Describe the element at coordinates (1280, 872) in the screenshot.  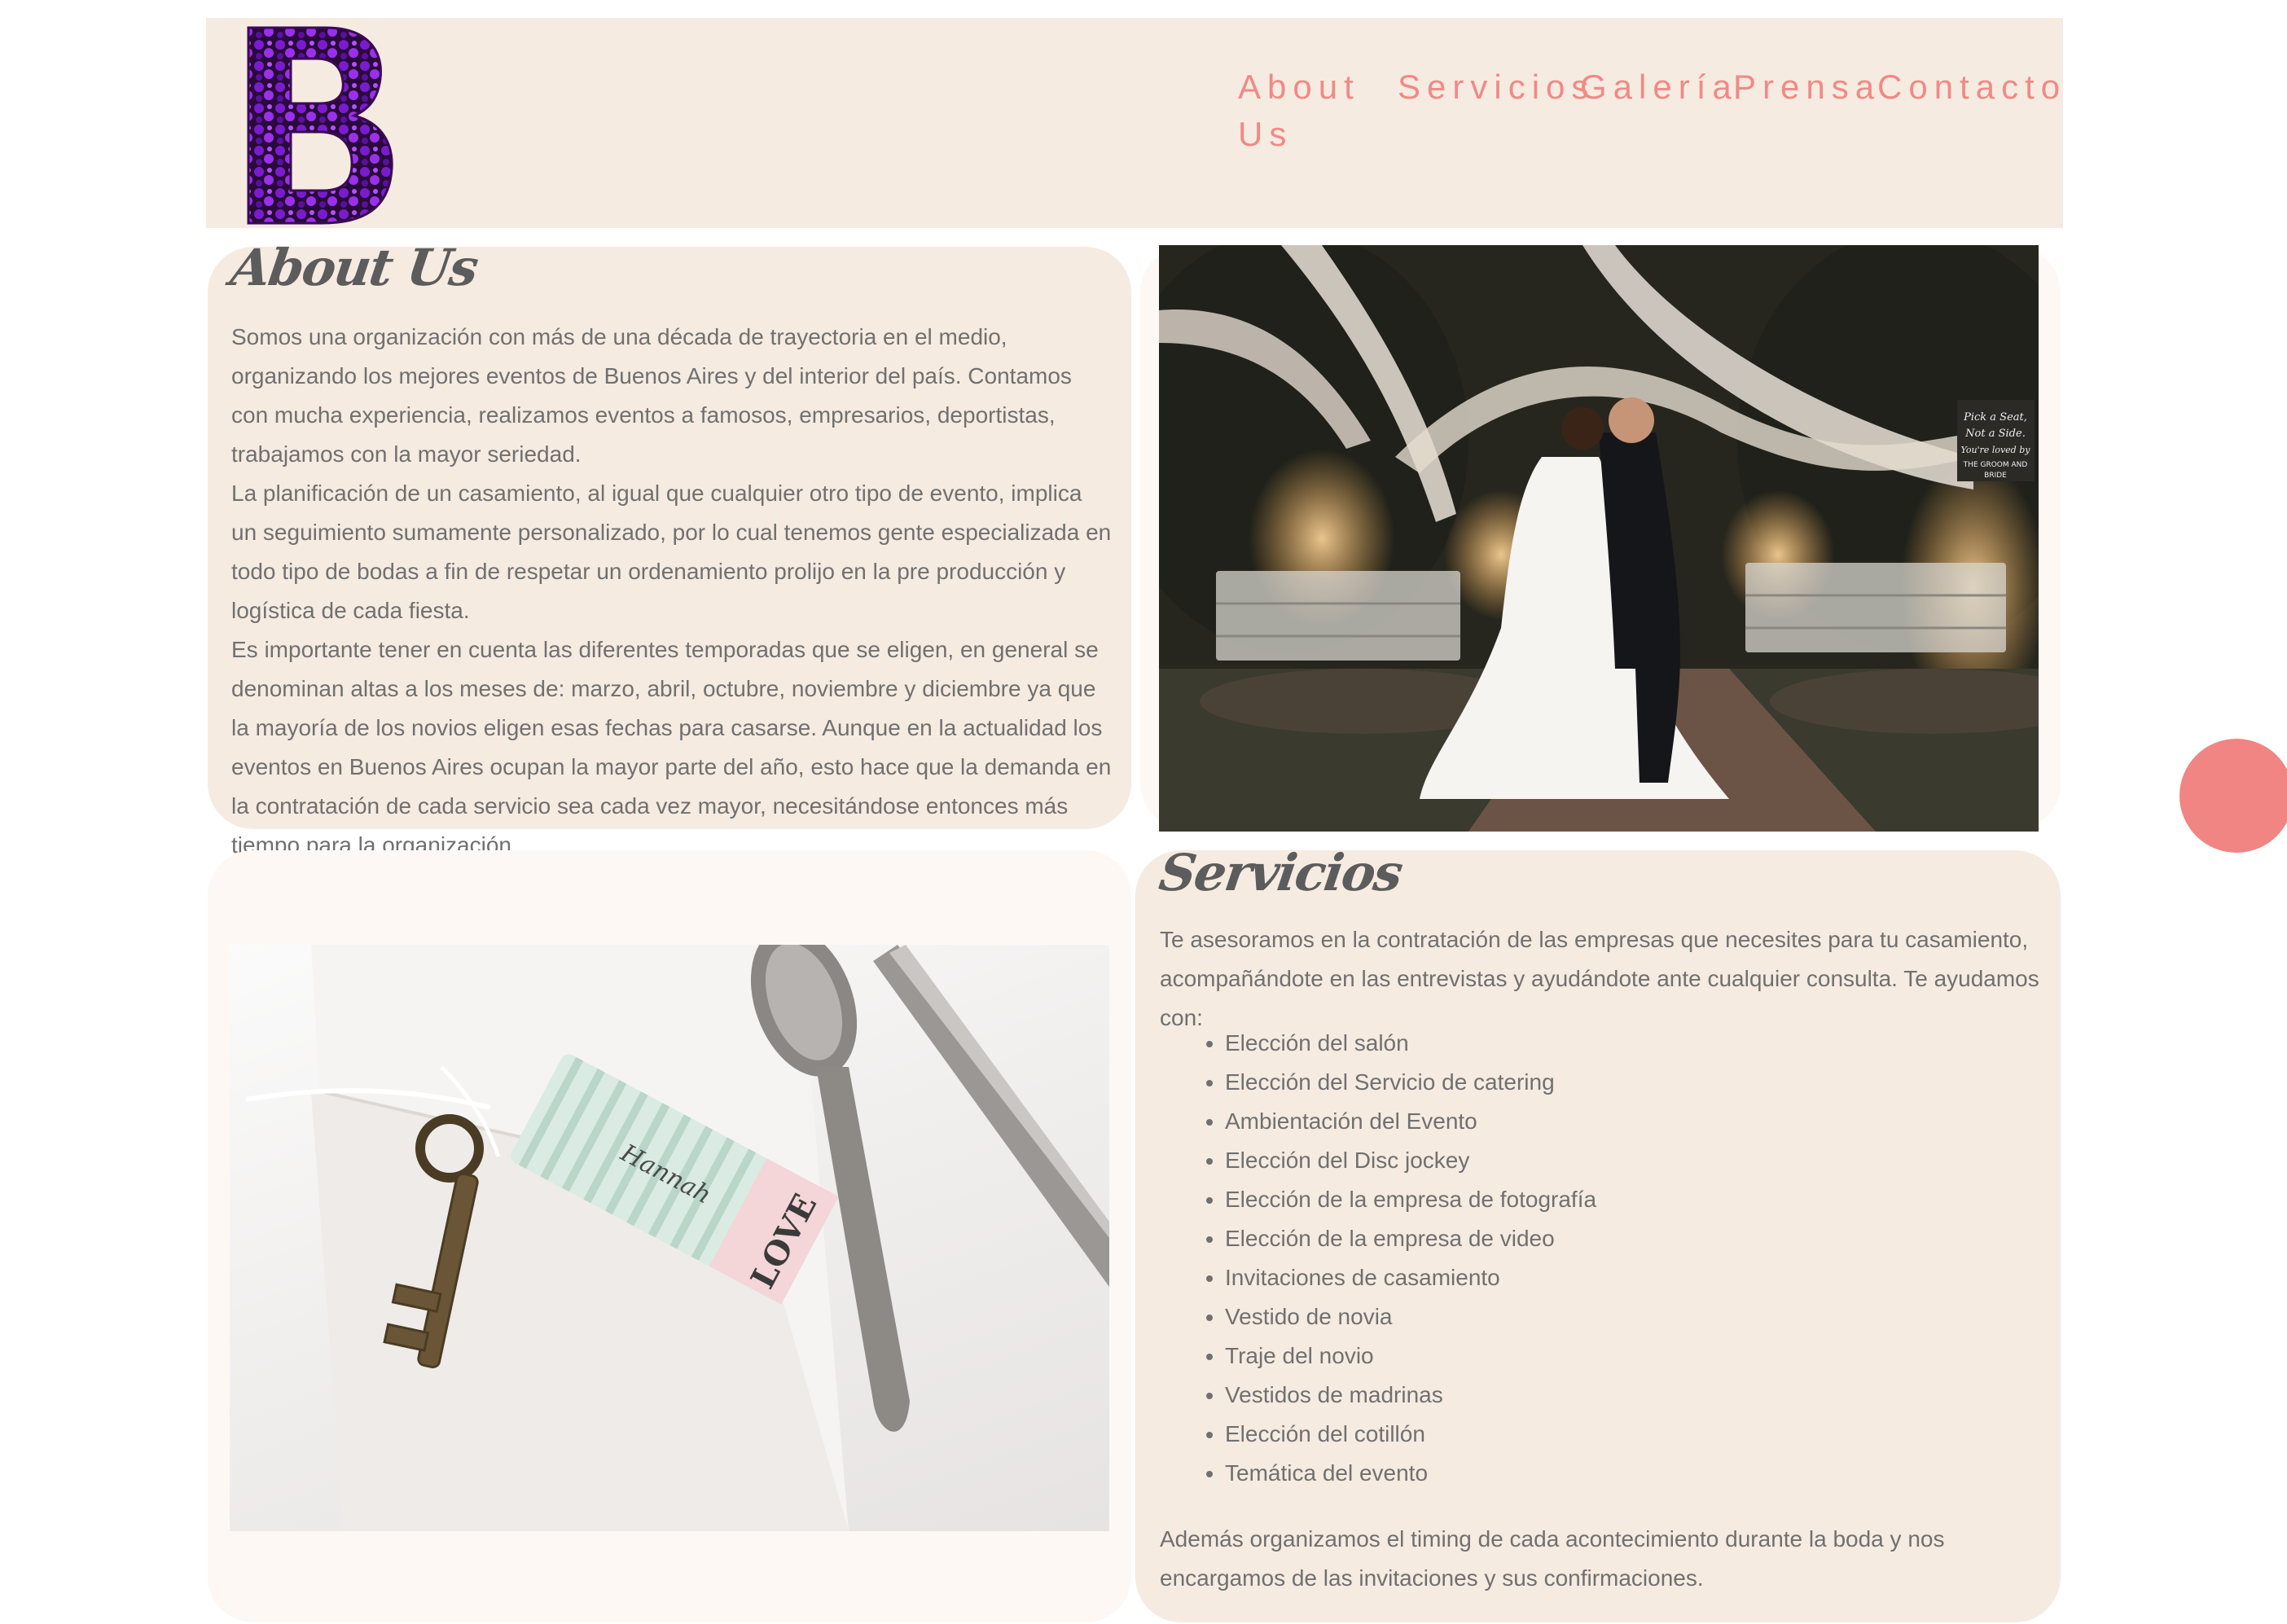
I see `services-title: Servicios` at that location.